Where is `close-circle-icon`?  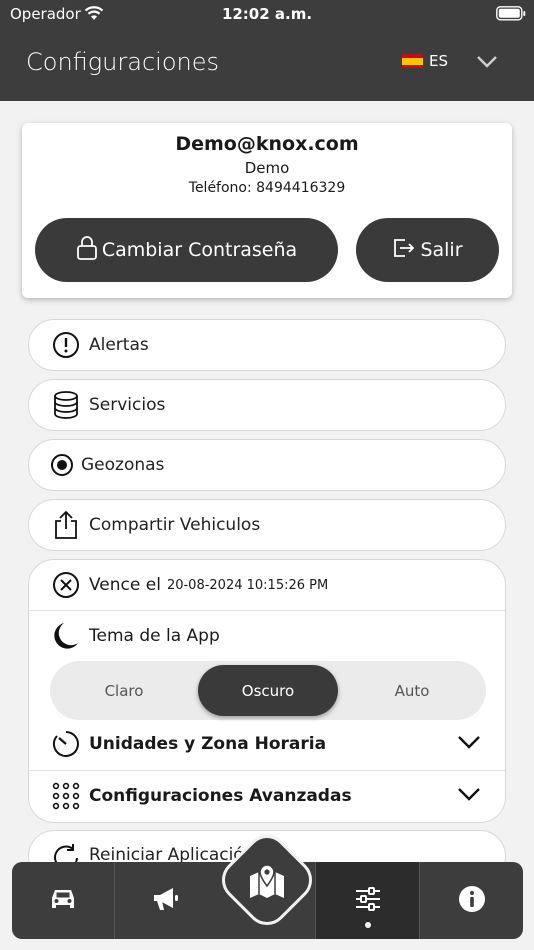 close-circle-icon is located at coordinates (66, 585).